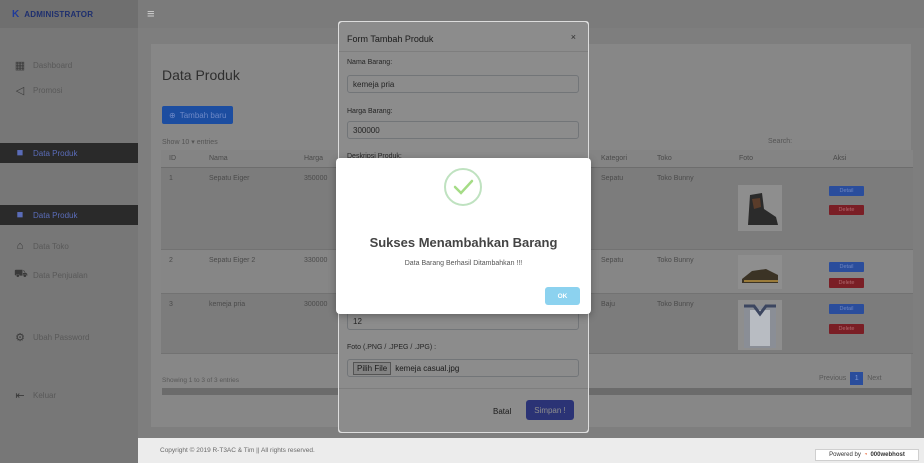  Describe the element at coordinates (372, 368) in the screenshot. I see `choose-file-button: Pilih File` at that location.